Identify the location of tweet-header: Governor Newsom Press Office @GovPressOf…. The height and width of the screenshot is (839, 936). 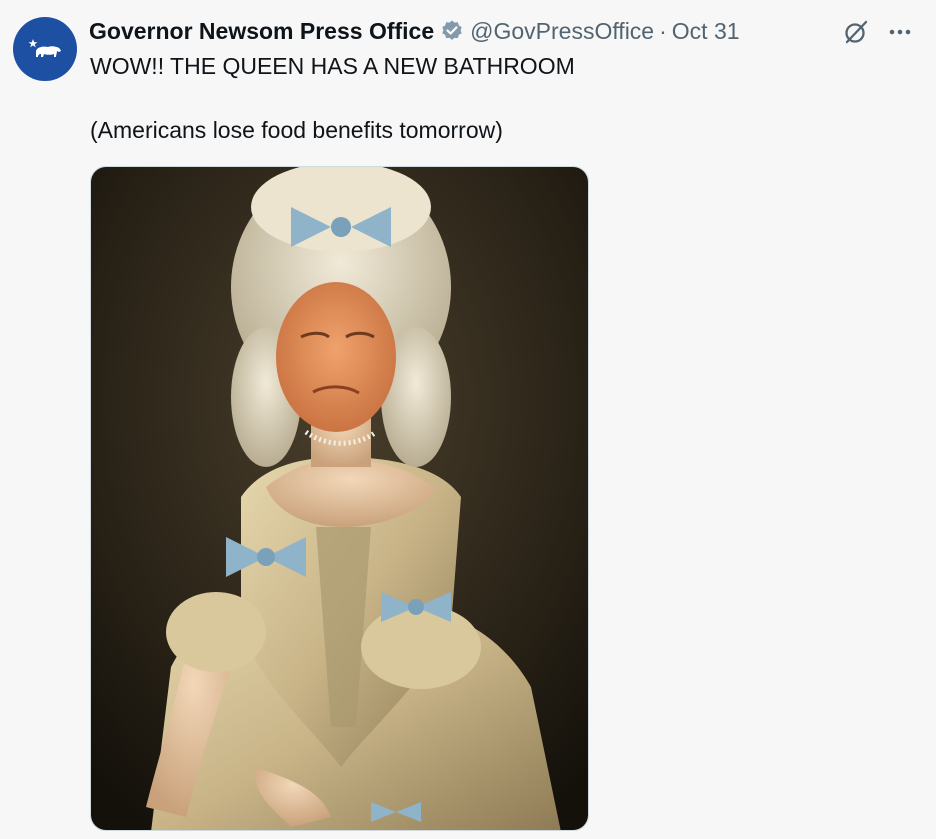
(414, 31).